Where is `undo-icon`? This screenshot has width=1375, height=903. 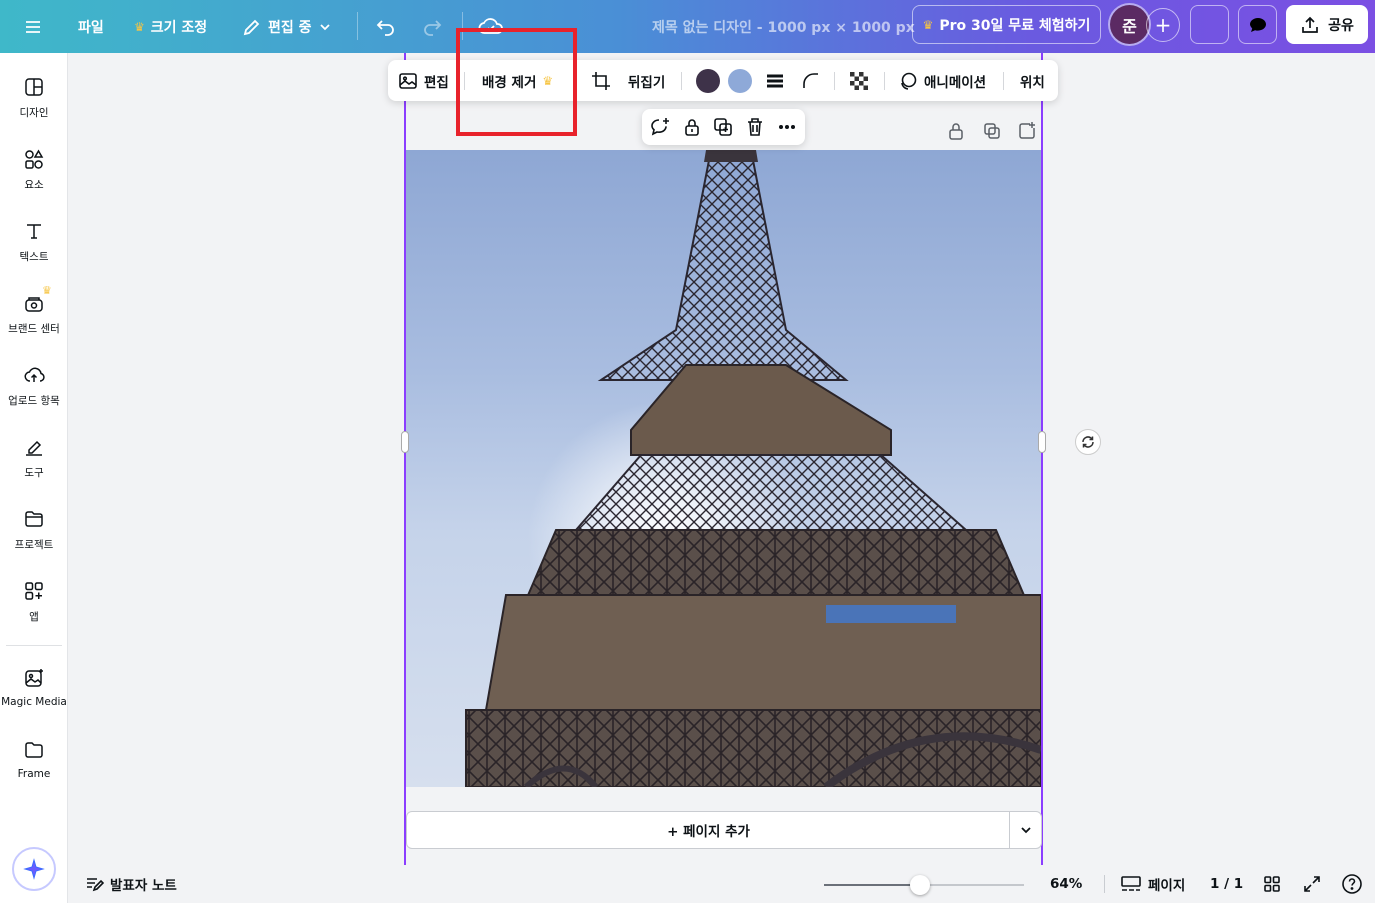 undo-icon is located at coordinates (385, 27).